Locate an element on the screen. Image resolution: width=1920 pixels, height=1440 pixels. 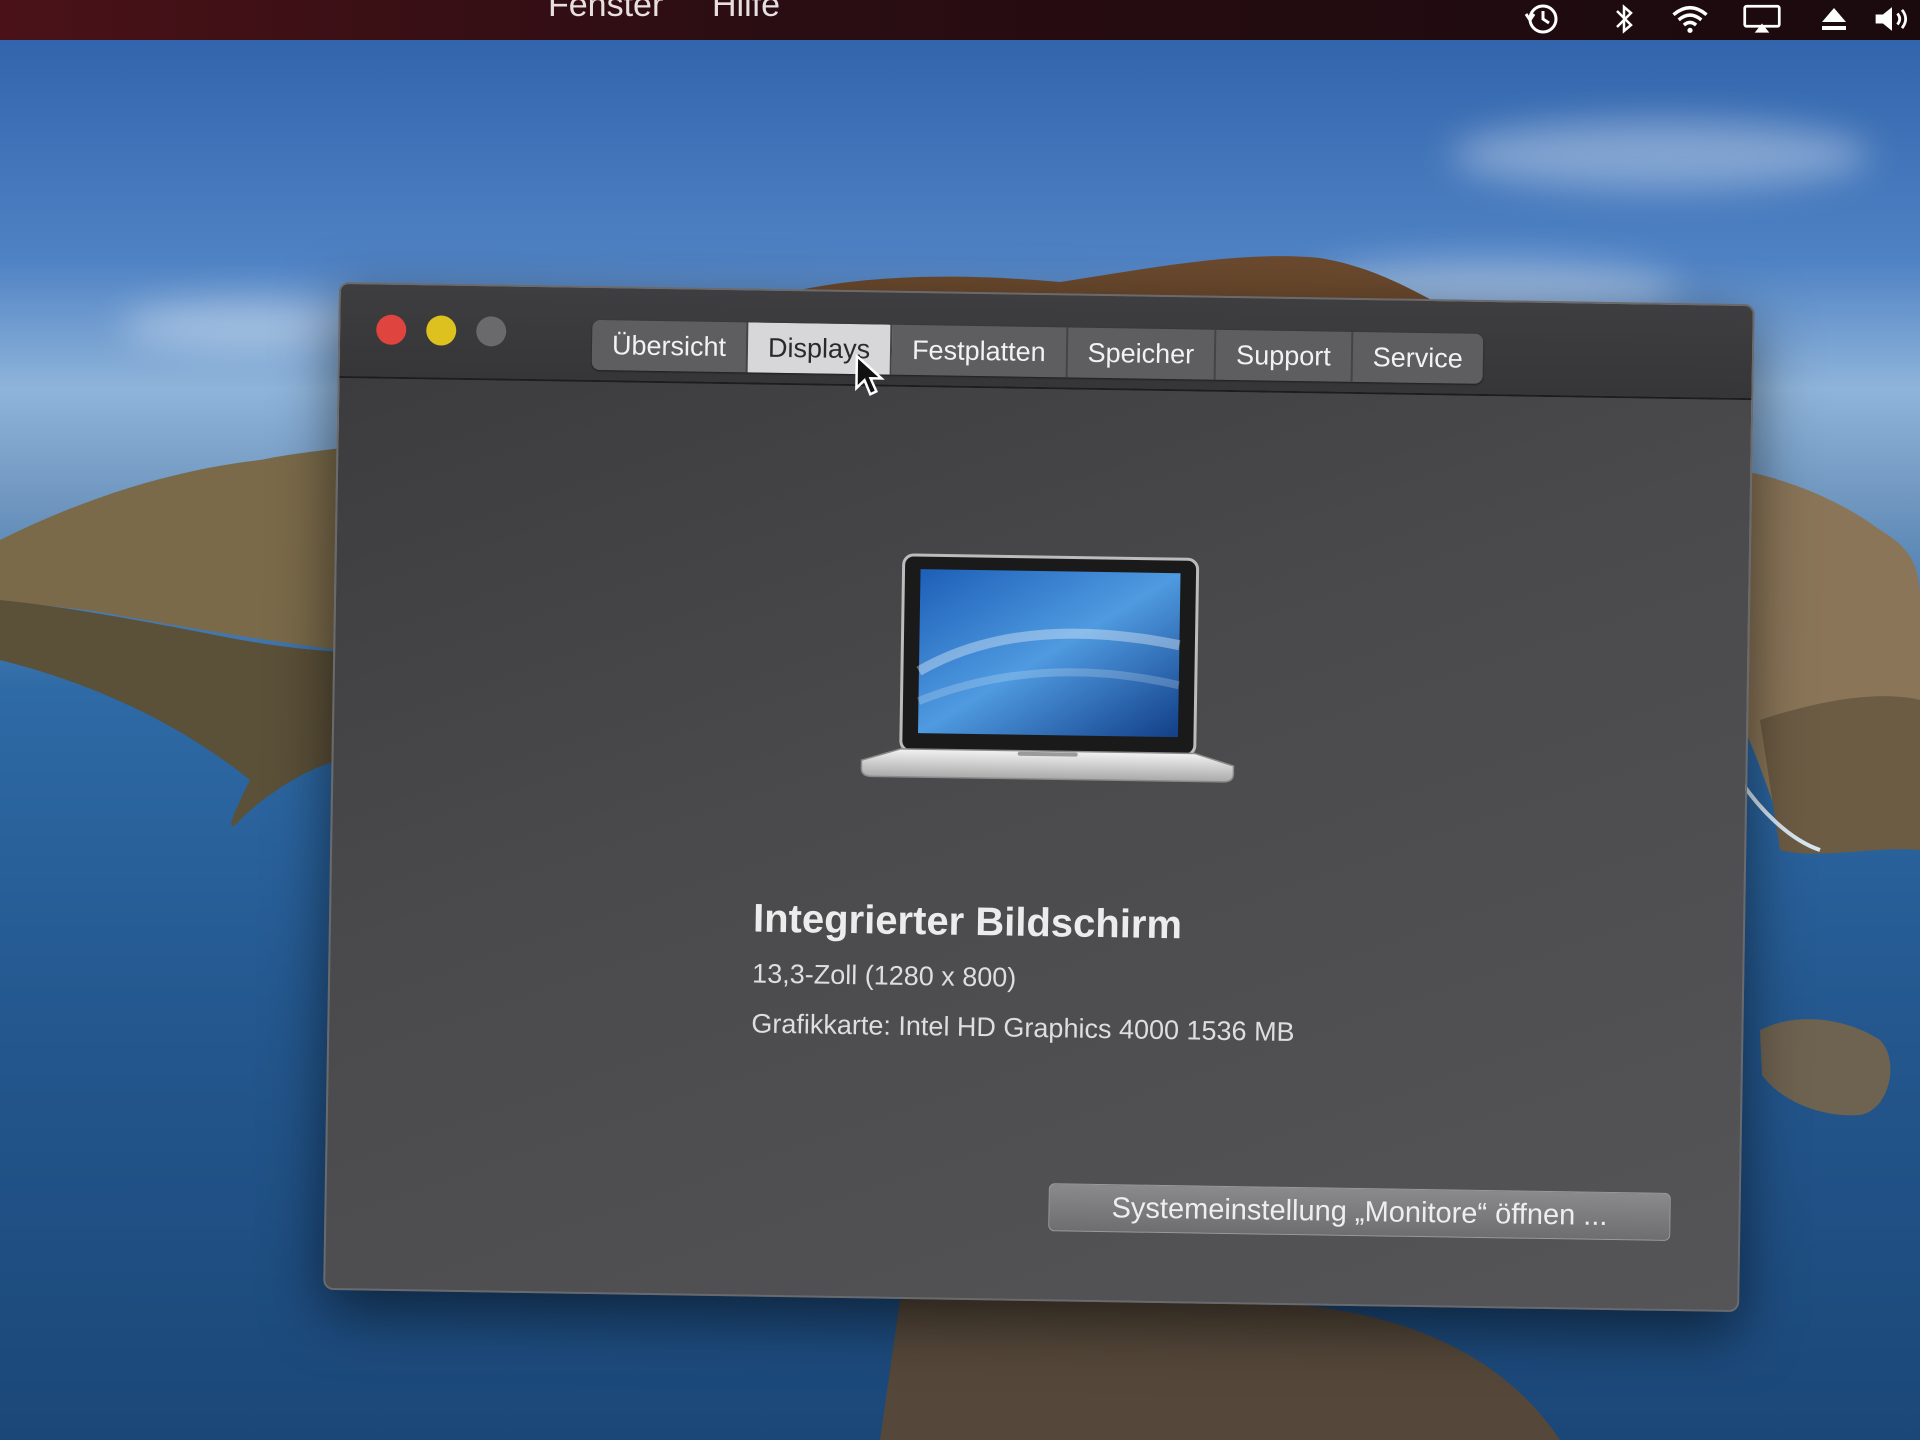
display-title: Integrierter Bildschirm is located at coordinates (967, 922).